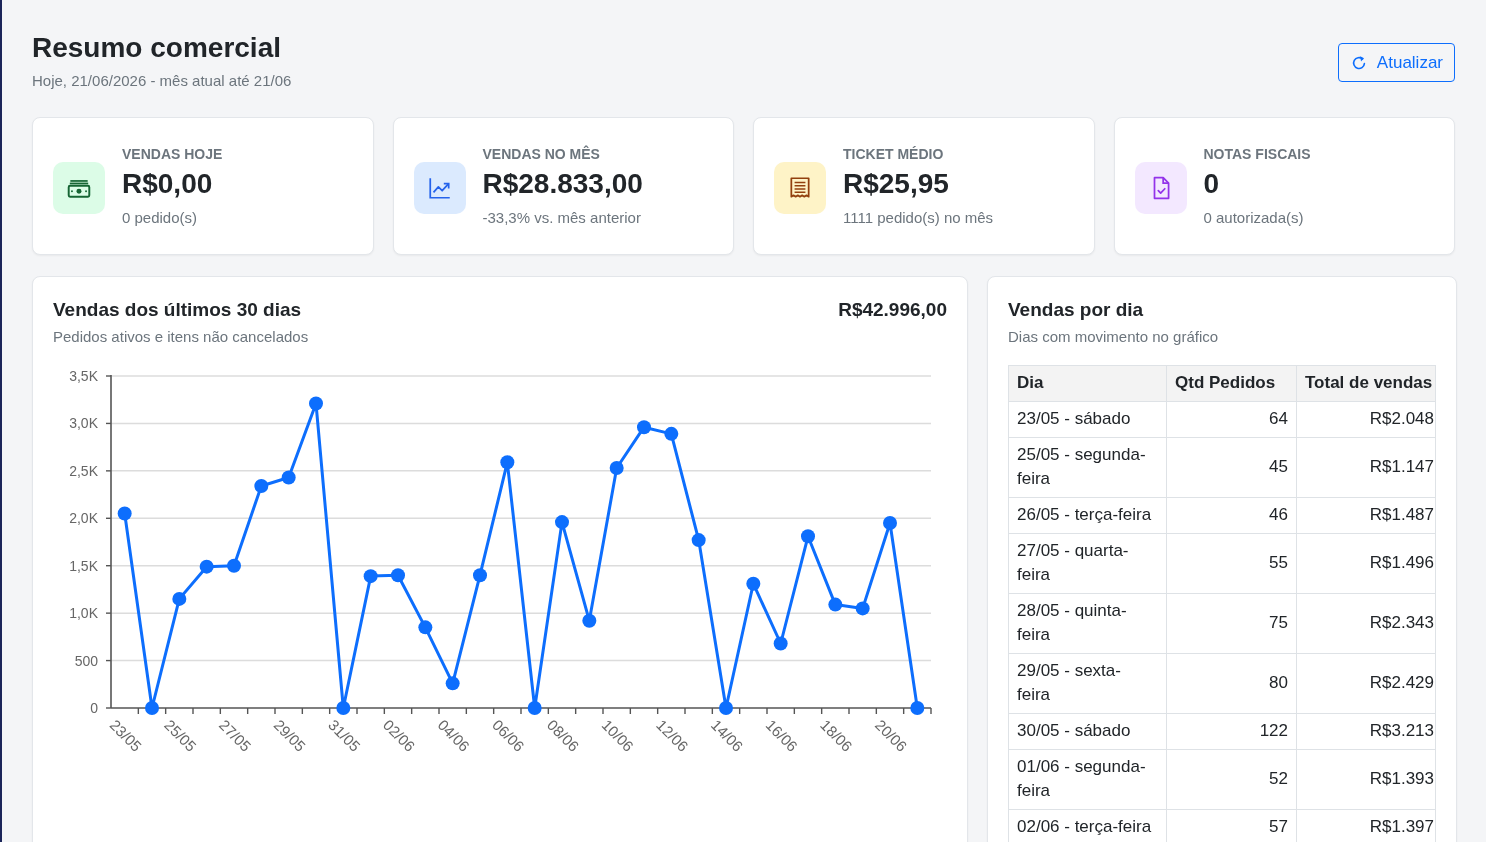 The width and height of the screenshot is (1486, 842). Describe the element at coordinates (892, 310) in the screenshot. I see `sales-total: R$42.996,00` at that location.